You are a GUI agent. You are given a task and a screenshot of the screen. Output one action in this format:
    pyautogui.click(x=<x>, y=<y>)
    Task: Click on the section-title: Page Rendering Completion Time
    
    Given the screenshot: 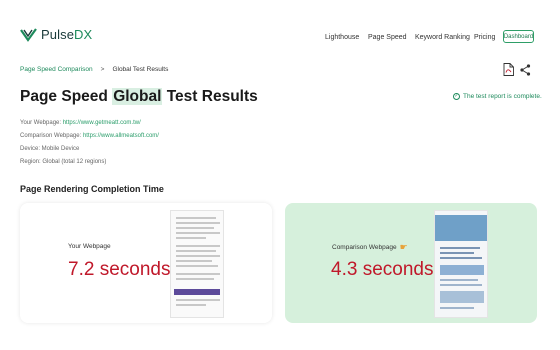 What is the action you would take?
    pyautogui.click(x=92, y=189)
    